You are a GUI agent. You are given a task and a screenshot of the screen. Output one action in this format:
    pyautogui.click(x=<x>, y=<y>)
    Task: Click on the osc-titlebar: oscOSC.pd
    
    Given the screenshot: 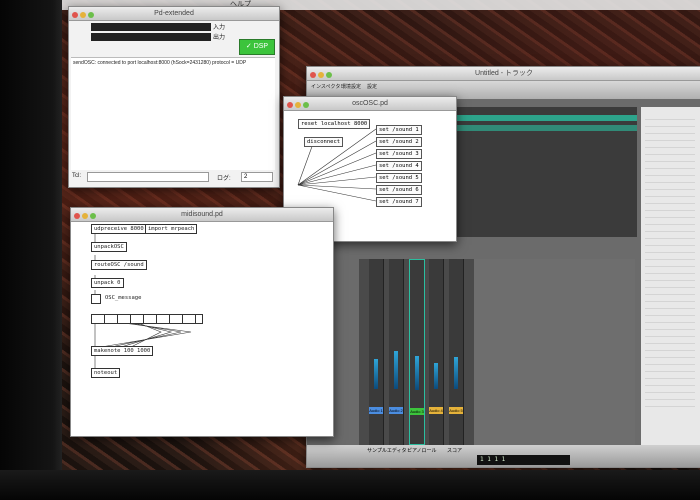 What is the action you would take?
    pyautogui.click(x=370, y=104)
    